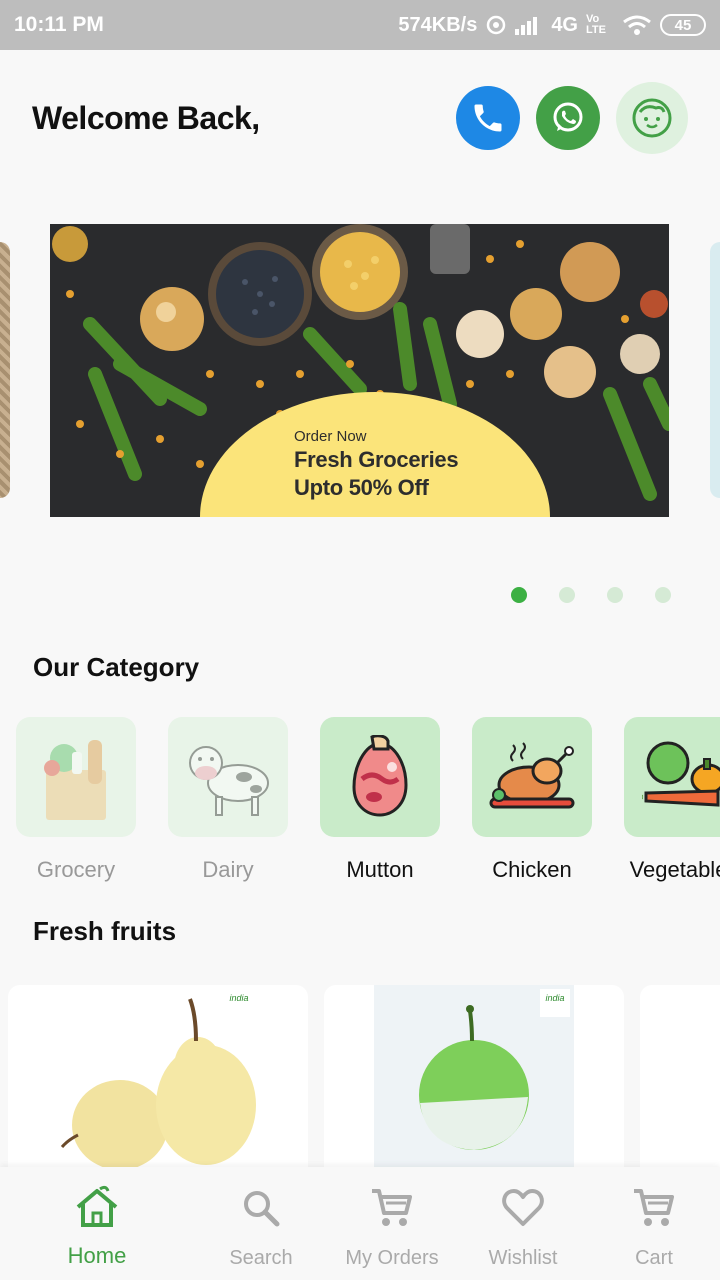 The image size is (720, 1280). What do you see at coordinates (564, 24) in the screenshot?
I see `network-type: 4G` at bounding box center [564, 24].